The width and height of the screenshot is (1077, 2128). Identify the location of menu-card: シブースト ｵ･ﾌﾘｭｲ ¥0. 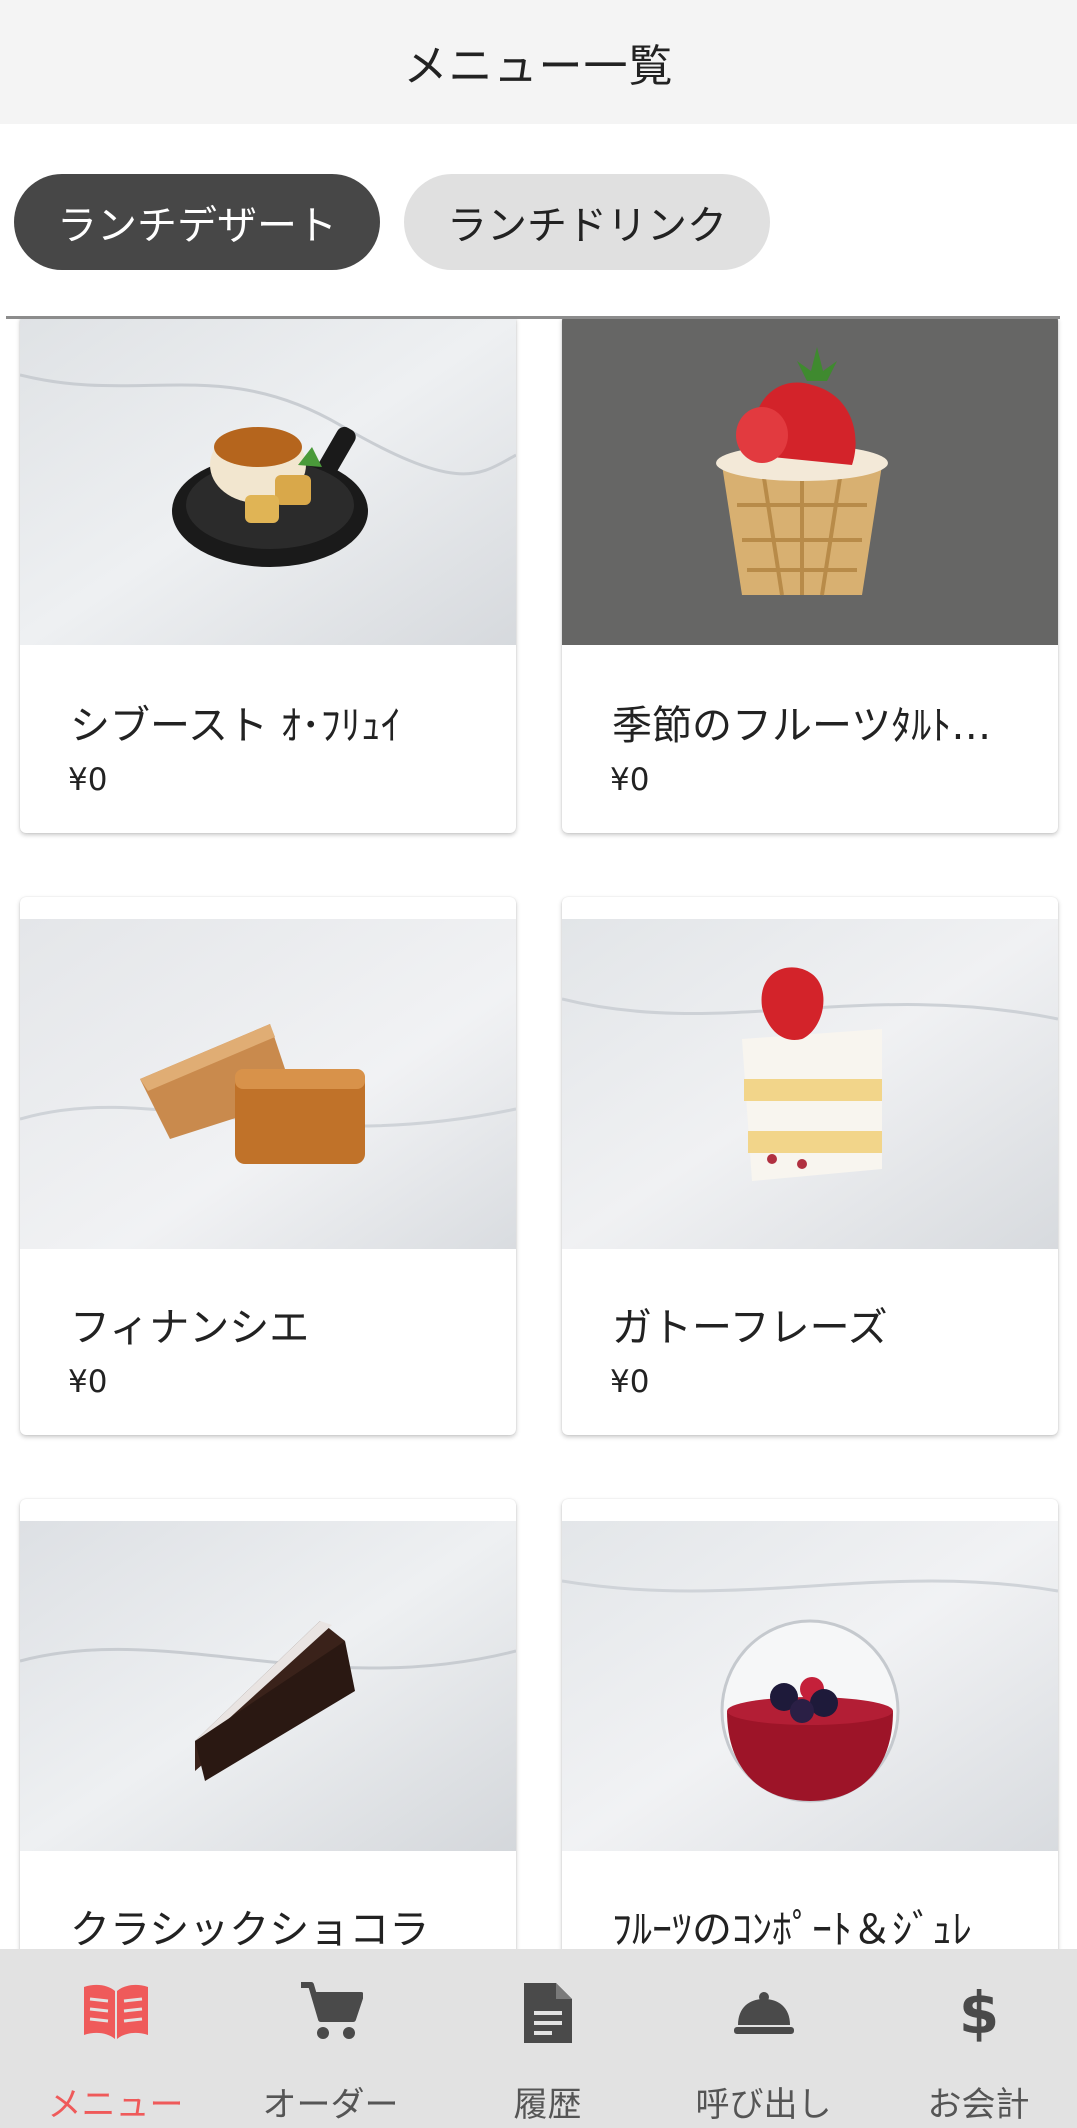
(268, 576).